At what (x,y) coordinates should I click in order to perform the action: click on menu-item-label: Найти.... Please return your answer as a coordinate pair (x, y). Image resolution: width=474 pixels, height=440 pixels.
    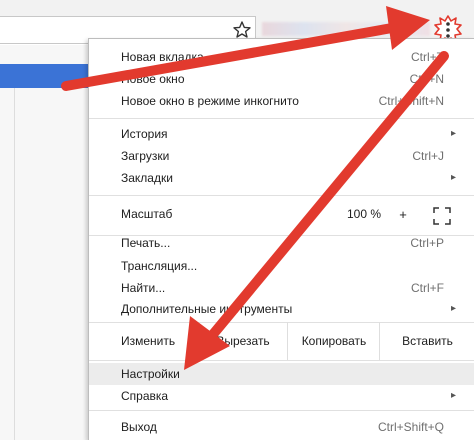
    Looking at the image, I should click on (143, 288).